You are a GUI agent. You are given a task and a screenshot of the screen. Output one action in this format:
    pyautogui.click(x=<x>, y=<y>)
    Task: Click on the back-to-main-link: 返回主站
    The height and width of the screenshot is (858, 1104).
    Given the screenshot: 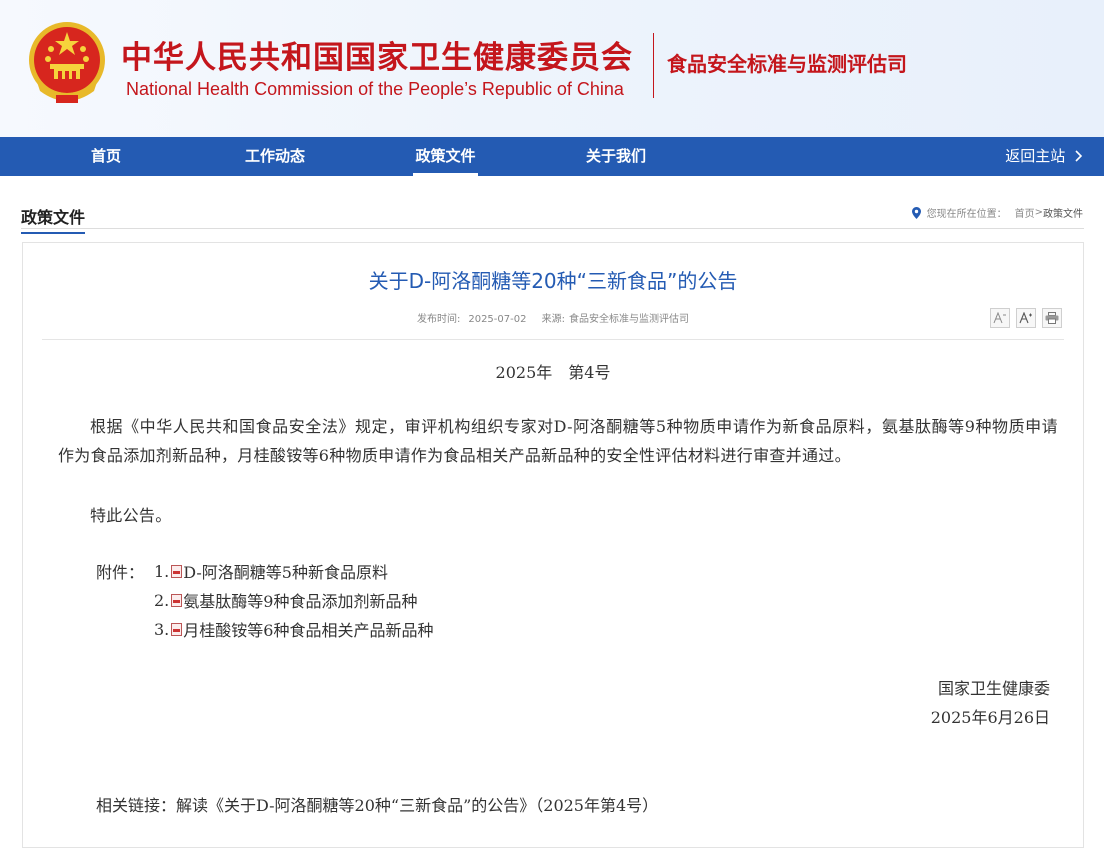 What is the action you would take?
    pyautogui.click(x=1044, y=156)
    